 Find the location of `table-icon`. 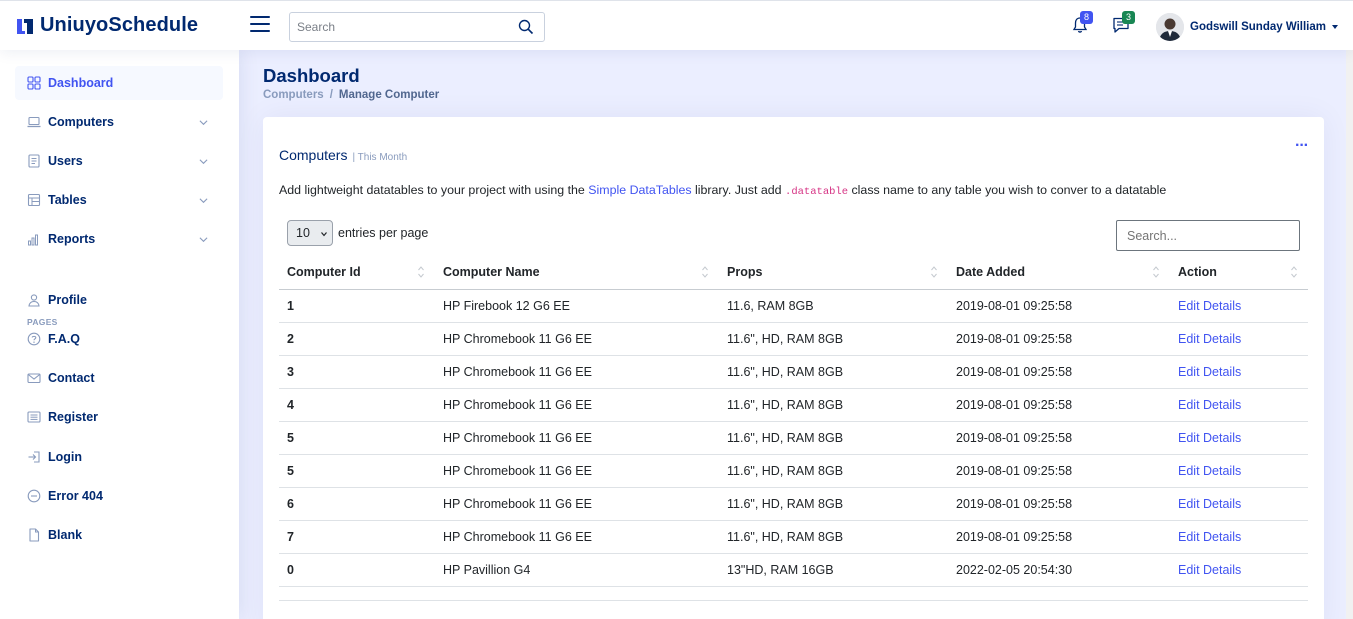

table-icon is located at coordinates (34, 200).